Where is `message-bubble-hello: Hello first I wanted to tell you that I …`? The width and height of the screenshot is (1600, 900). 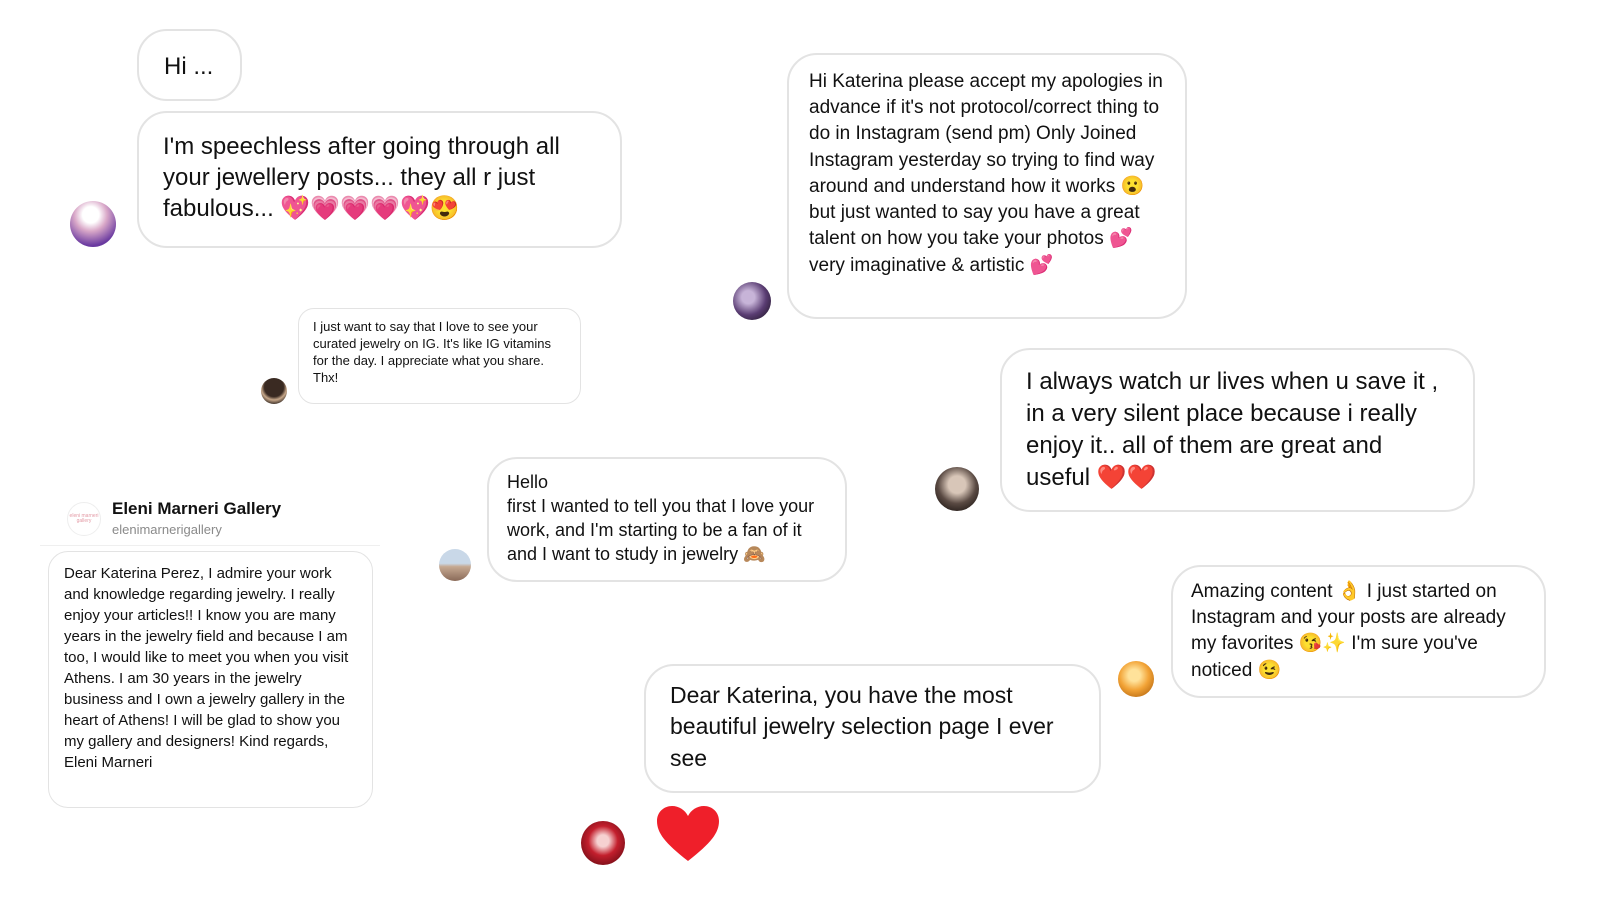
message-bubble-hello: Hello first I wanted to tell you that I … is located at coordinates (667, 519).